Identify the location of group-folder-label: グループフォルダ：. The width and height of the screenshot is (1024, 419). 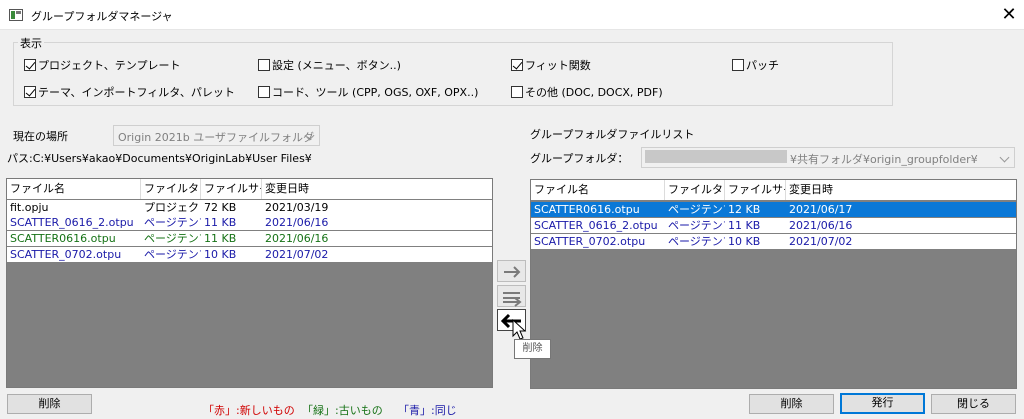
(579, 158).